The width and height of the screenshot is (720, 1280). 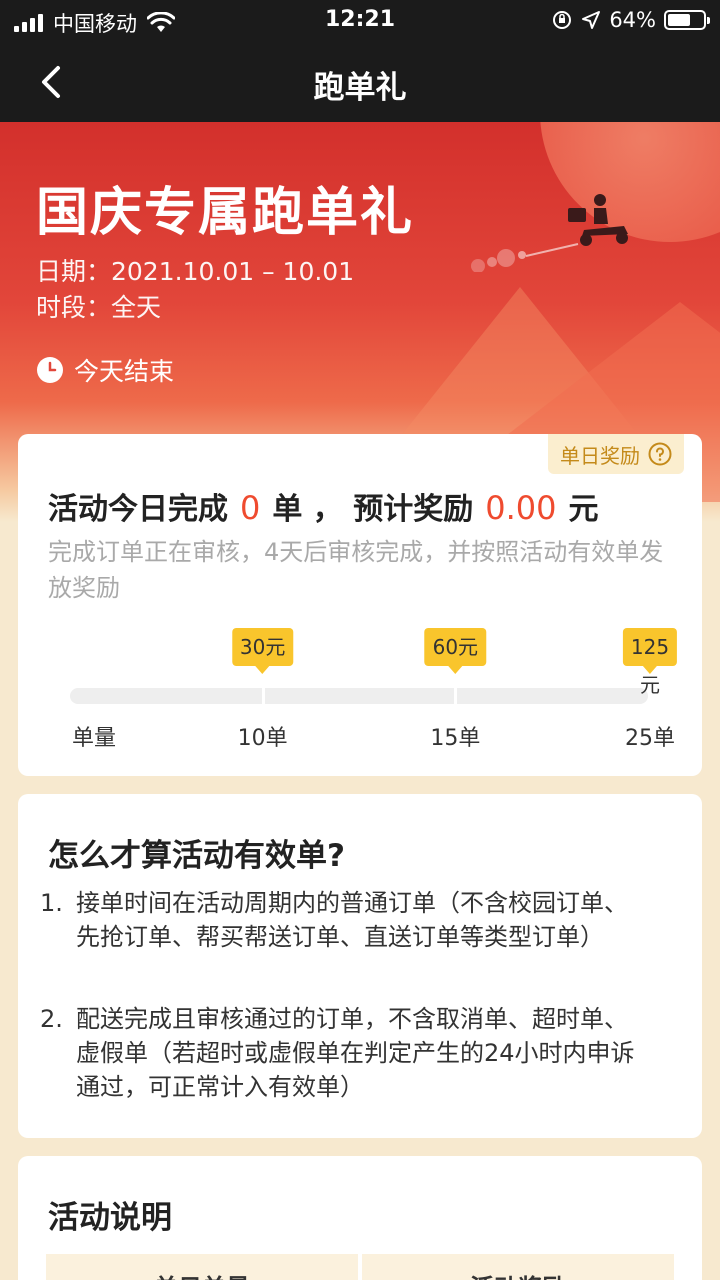 What do you see at coordinates (359, 696) in the screenshot?
I see `progress-track` at bounding box center [359, 696].